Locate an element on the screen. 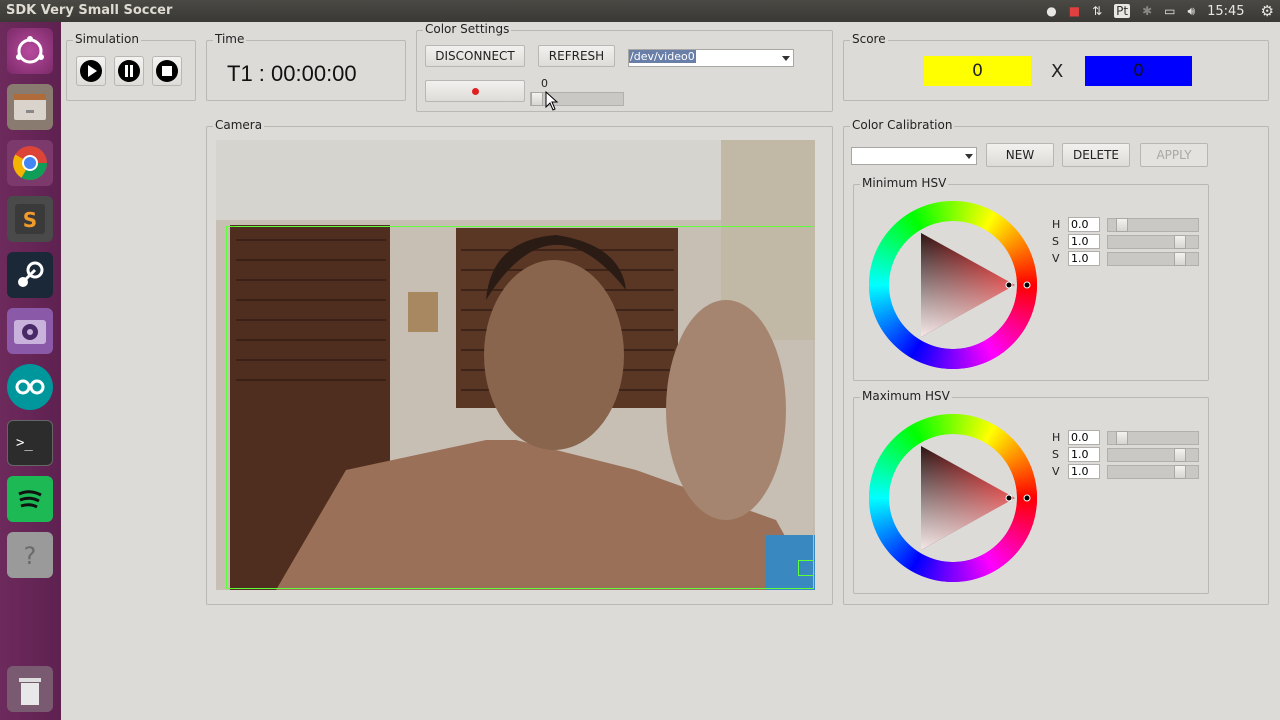 The height and width of the screenshot is (720, 1280). team-b-score: 0 is located at coordinates (1138, 71).